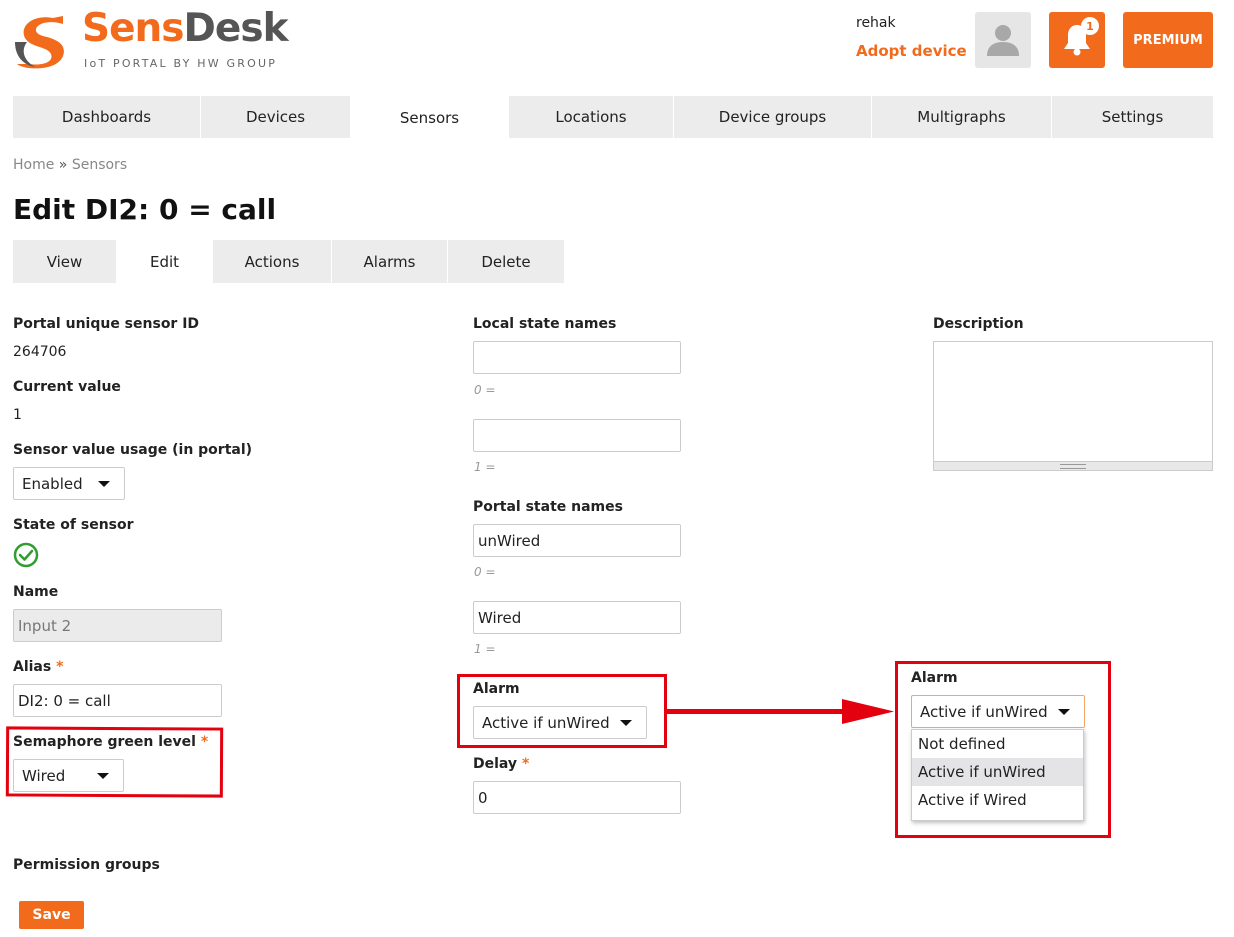  I want to click on description-textarea, so click(1073, 406).